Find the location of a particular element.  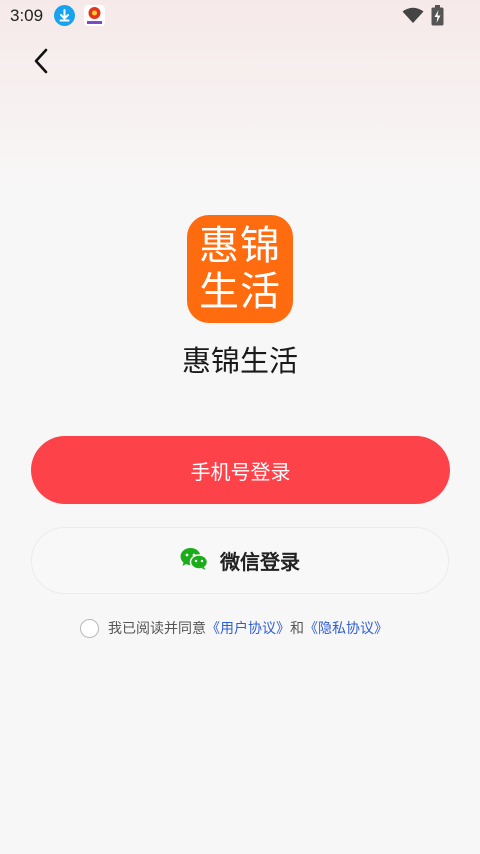

wifi-icon is located at coordinates (413, 17).